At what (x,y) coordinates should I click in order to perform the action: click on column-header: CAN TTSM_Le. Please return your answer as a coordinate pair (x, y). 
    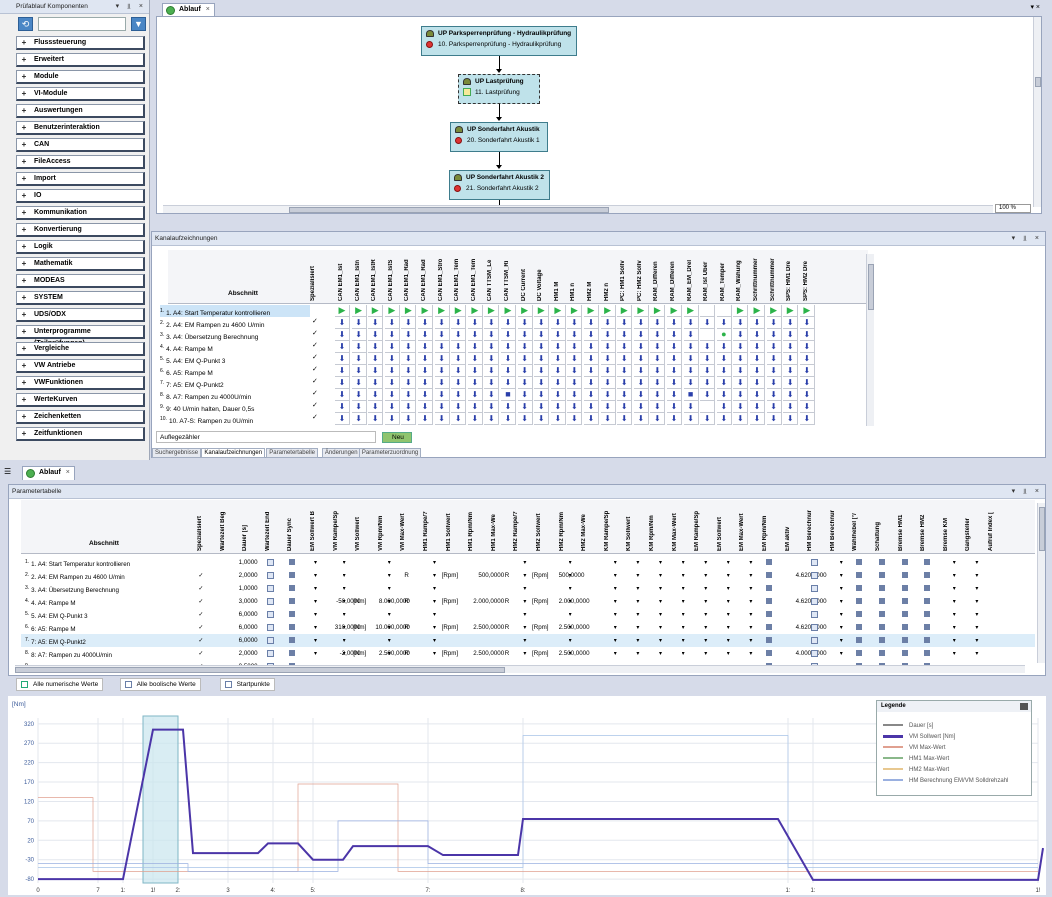
    Looking at the image, I should click on (493, 276).